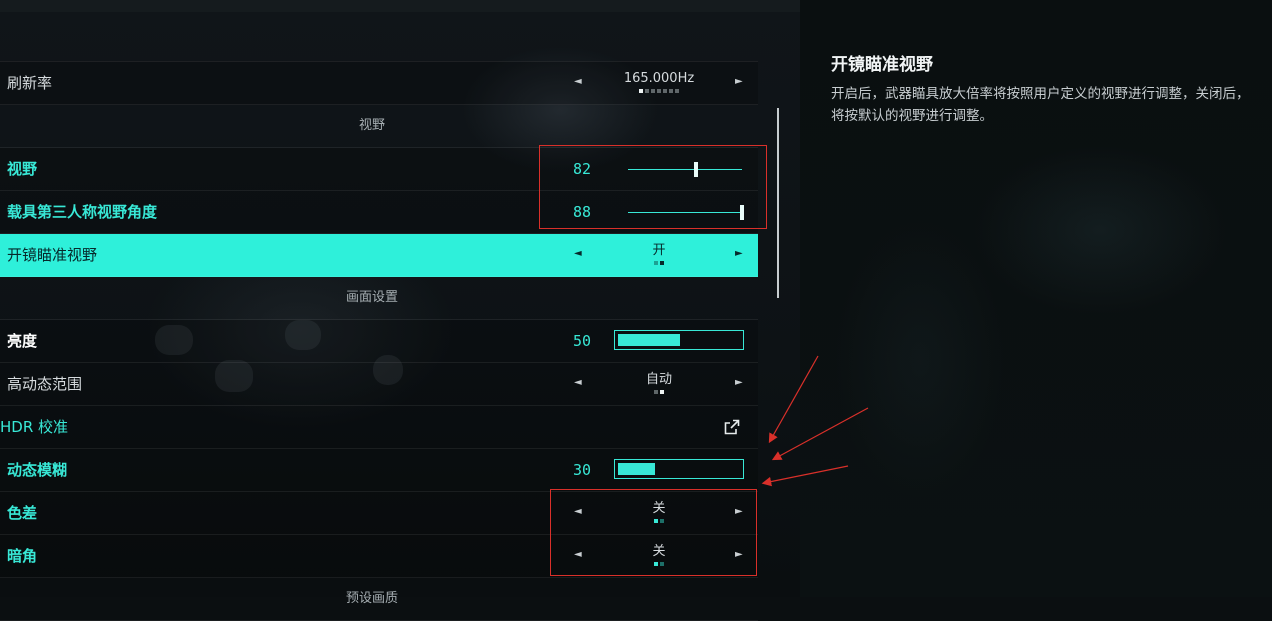  I want to click on section-view: 视野, so click(379, 126).